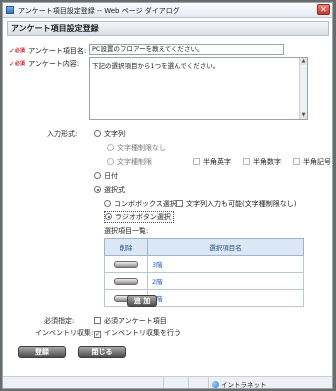  Describe the element at coordinates (97, 334) in the screenshot. I see `checkbox-checked-icon: ✓` at that location.